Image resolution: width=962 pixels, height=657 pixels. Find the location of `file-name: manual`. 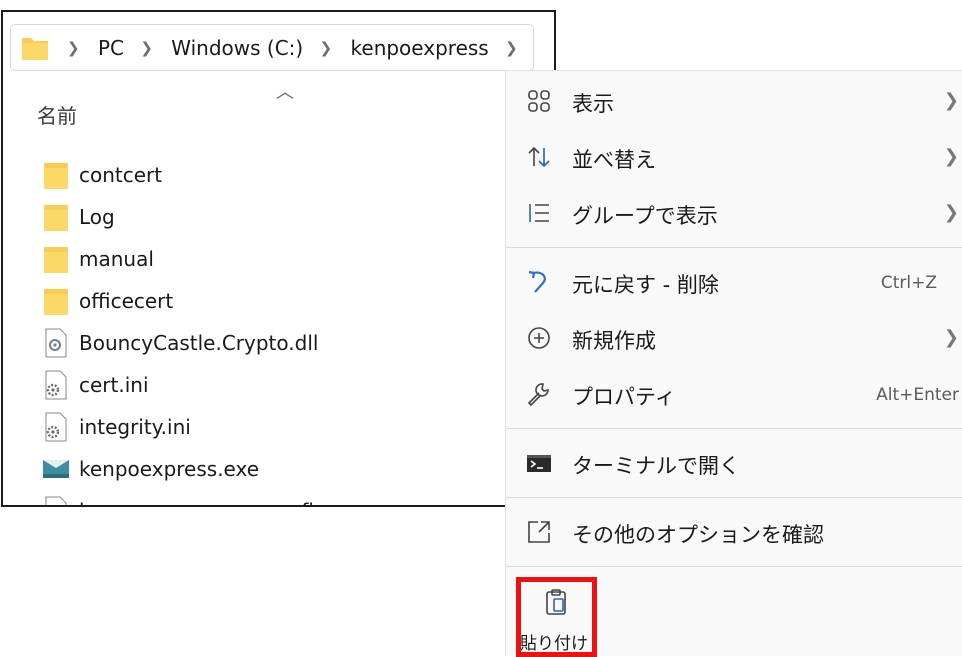

file-name: manual is located at coordinates (116, 259).